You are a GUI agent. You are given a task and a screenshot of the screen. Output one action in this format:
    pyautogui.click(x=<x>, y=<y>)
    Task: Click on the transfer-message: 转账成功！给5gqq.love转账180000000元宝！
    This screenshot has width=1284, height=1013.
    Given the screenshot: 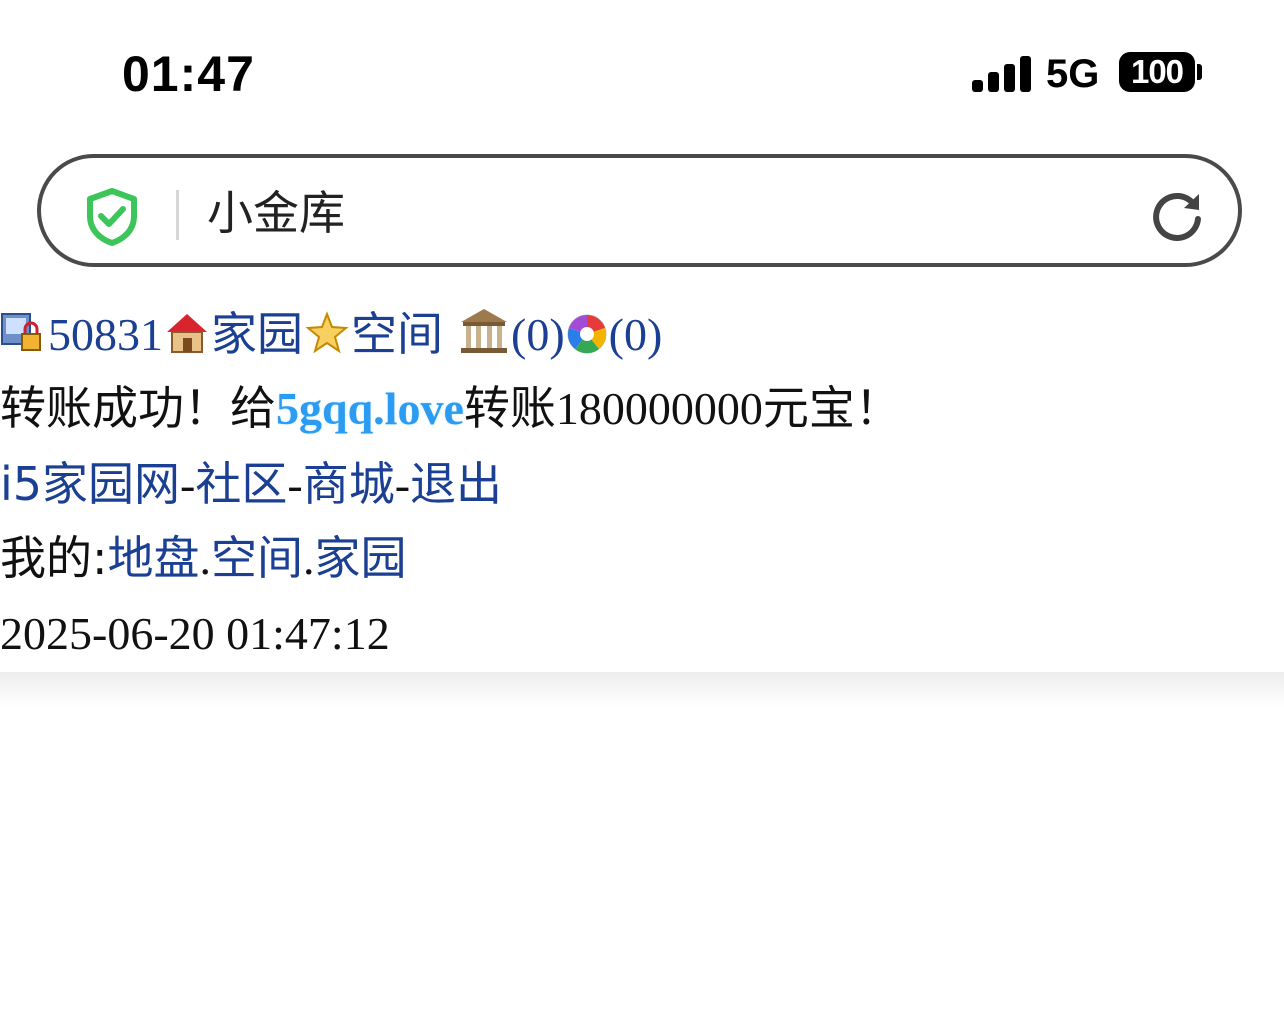 What is the action you would take?
    pyautogui.click(x=450, y=408)
    